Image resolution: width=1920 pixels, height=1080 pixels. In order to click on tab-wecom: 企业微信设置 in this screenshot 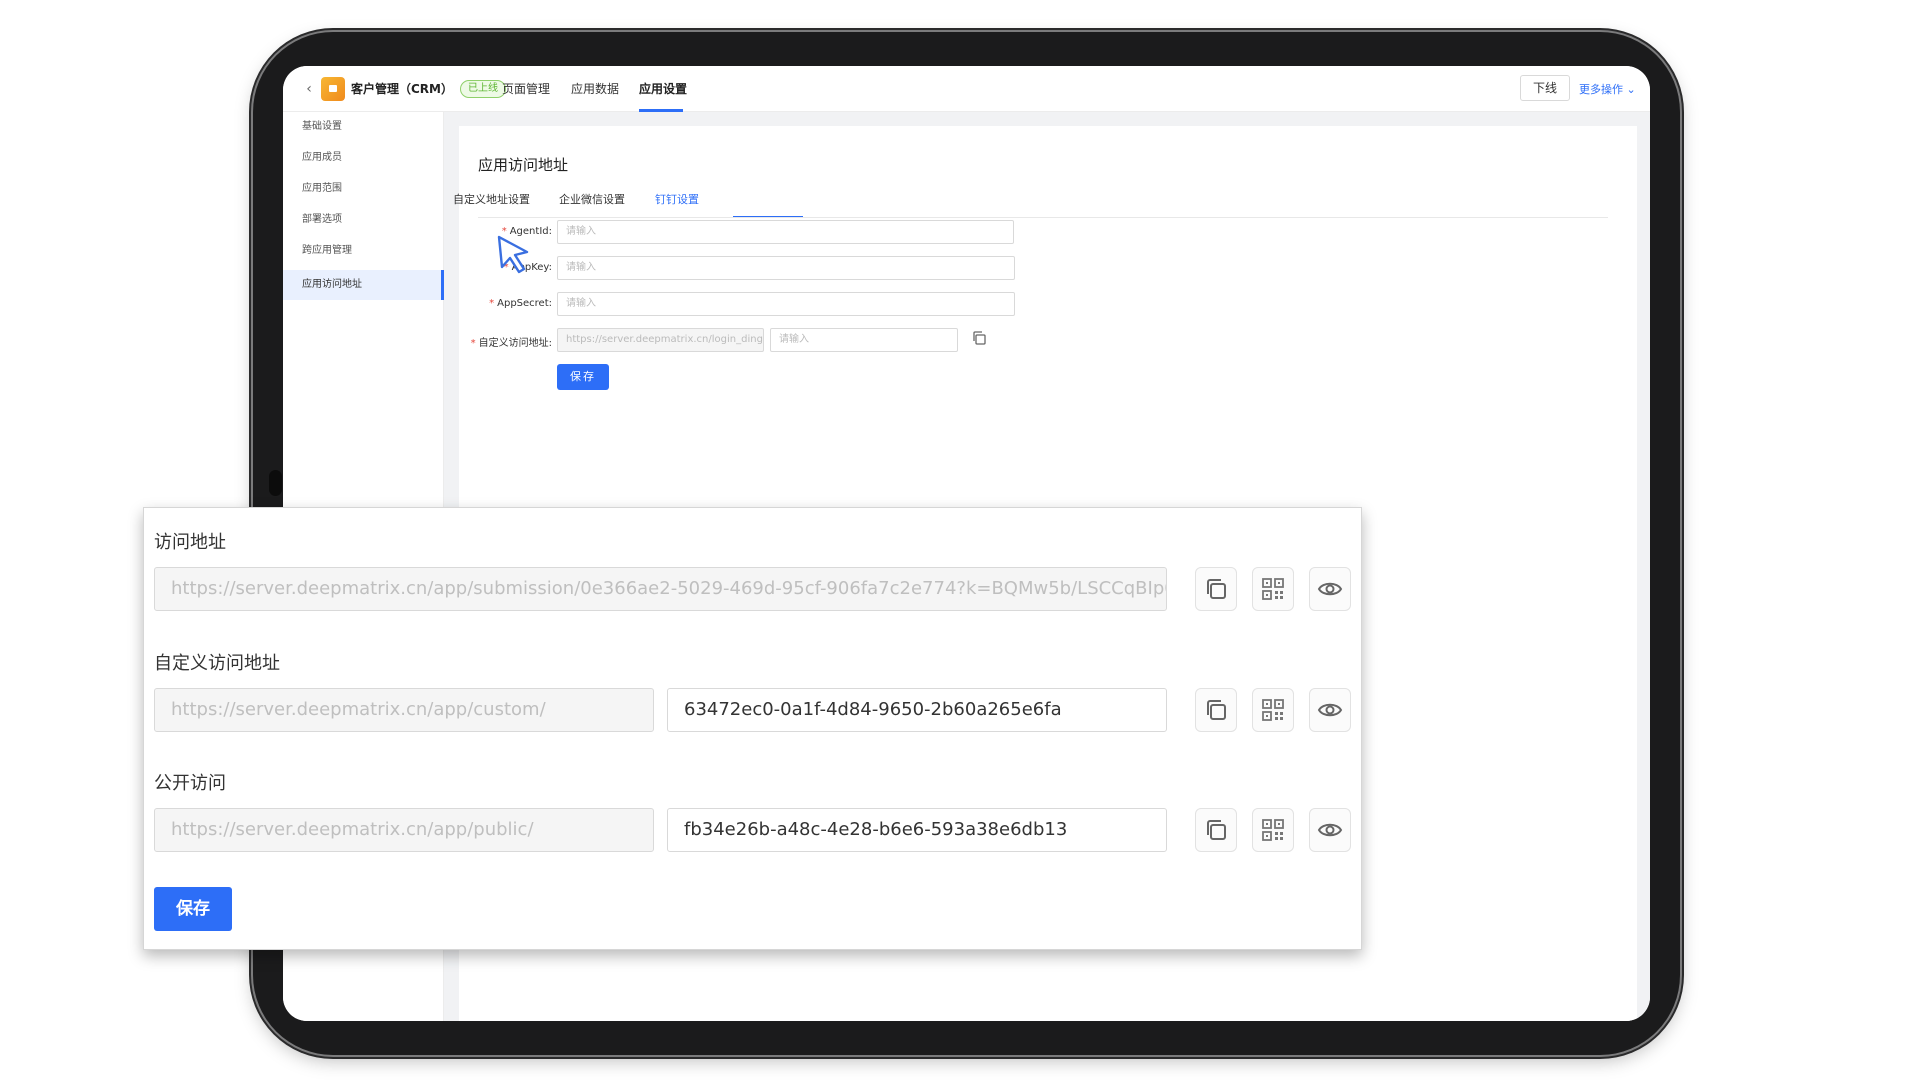, I will do `click(592, 199)`.